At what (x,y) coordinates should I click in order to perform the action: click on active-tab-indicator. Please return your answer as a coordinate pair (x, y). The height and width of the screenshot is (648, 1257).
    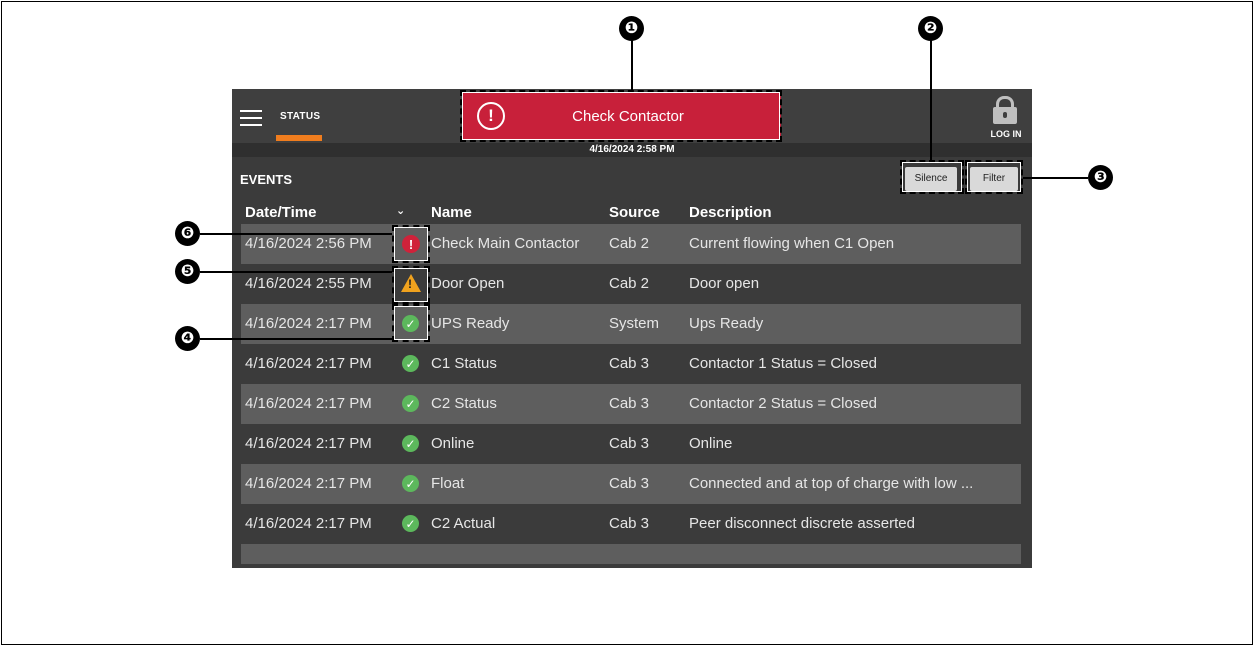
    Looking at the image, I should click on (299, 138).